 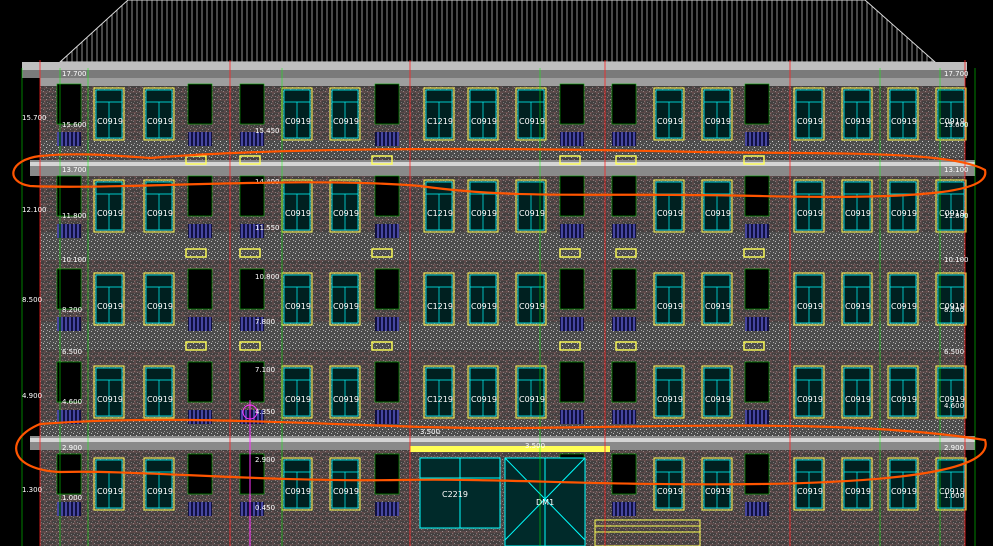 I want to click on right-elev-label: 1.000, so click(x=954, y=496).